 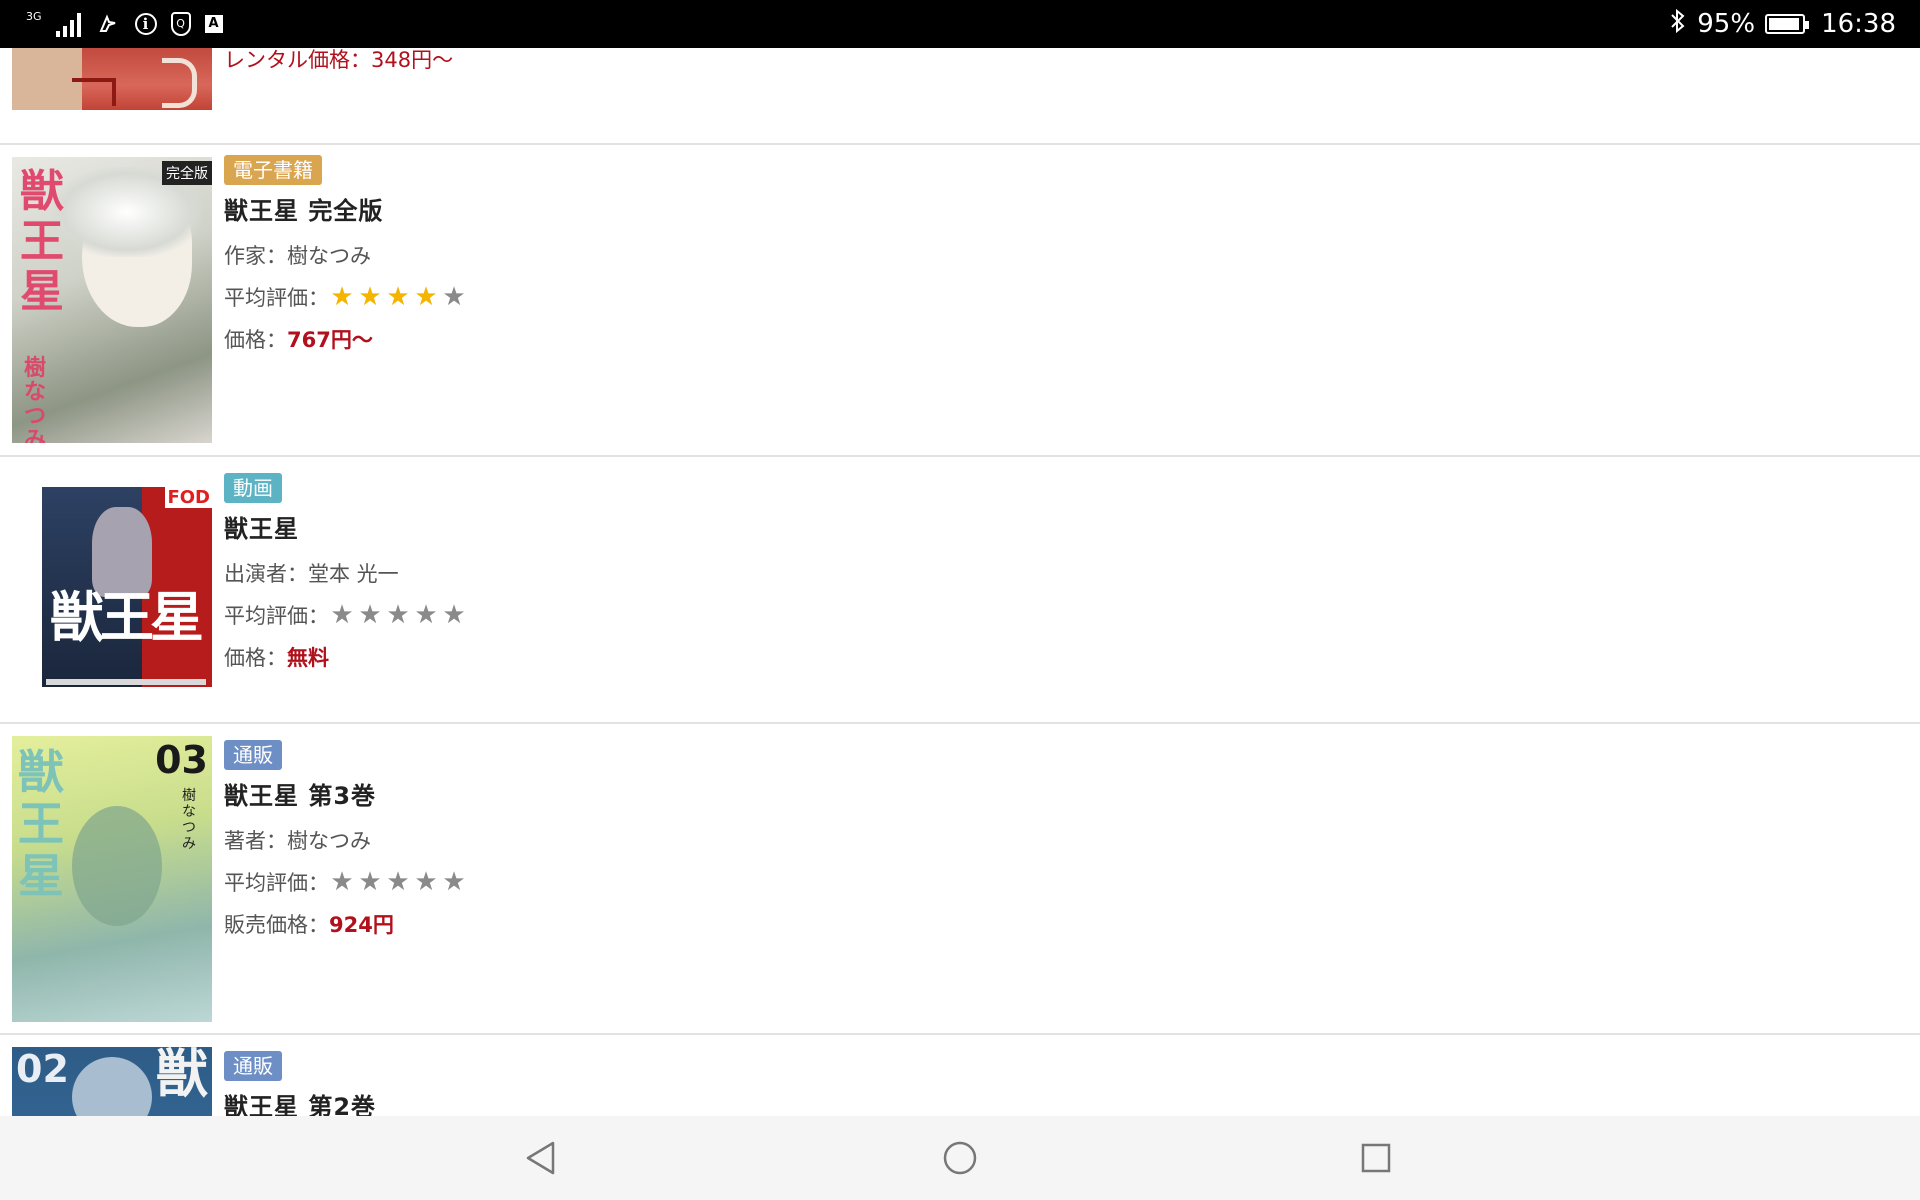 What do you see at coordinates (1858, 24) in the screenshot?
I see `clock: 16:38` at bounding box center [1858, 24].